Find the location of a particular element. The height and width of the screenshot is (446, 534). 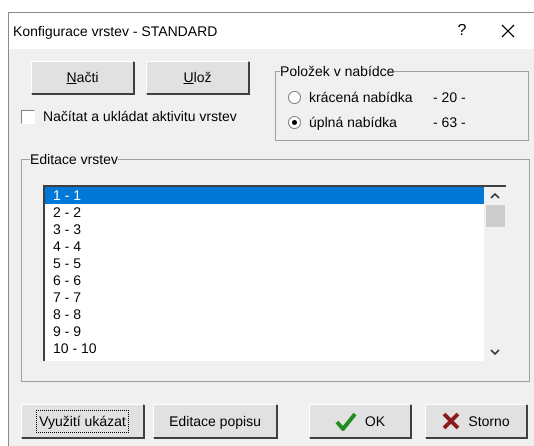

list-item: 4 - 4 is located at coordinates (264, 246).